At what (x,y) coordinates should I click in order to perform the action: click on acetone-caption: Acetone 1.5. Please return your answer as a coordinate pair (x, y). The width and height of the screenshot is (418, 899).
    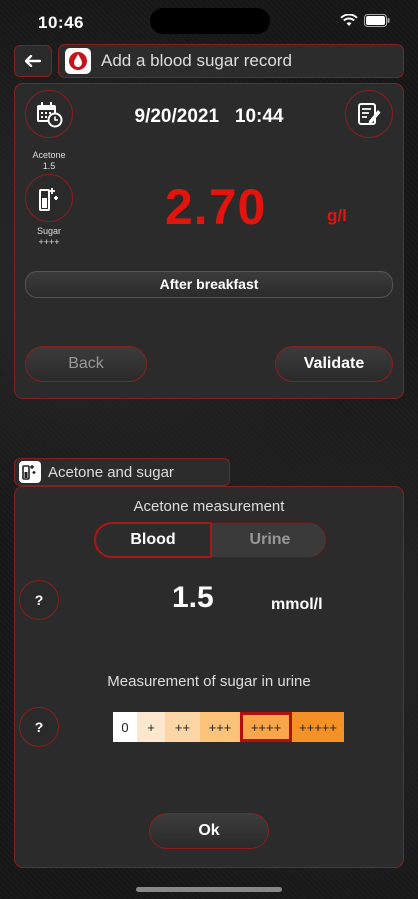
    Looking at the image, I should click on (49, 161).